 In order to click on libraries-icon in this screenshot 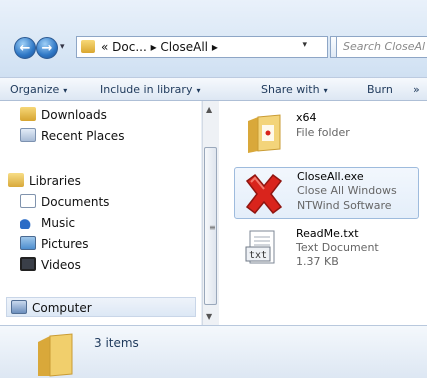, I will do `click(16, 180)`.